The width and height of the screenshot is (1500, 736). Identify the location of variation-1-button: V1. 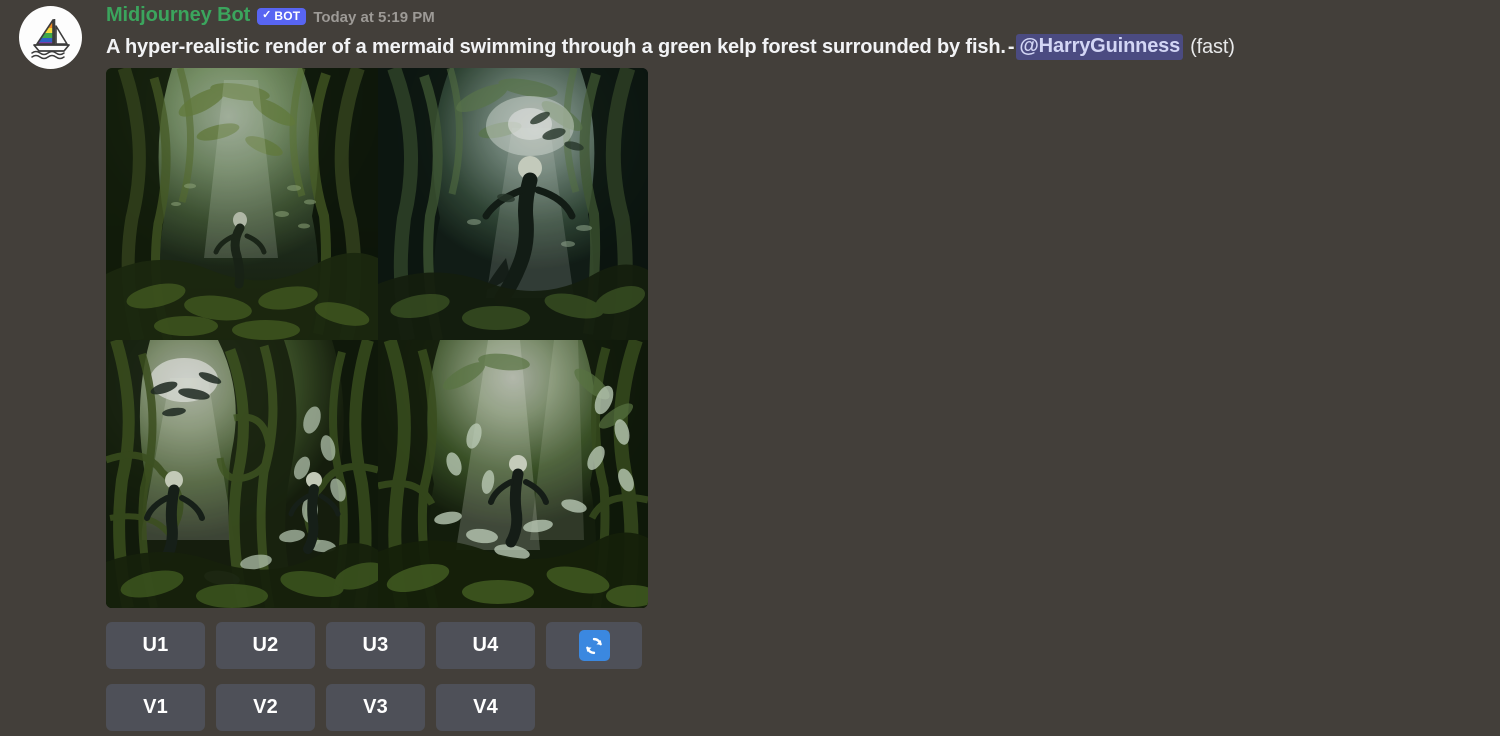
(155, 707).